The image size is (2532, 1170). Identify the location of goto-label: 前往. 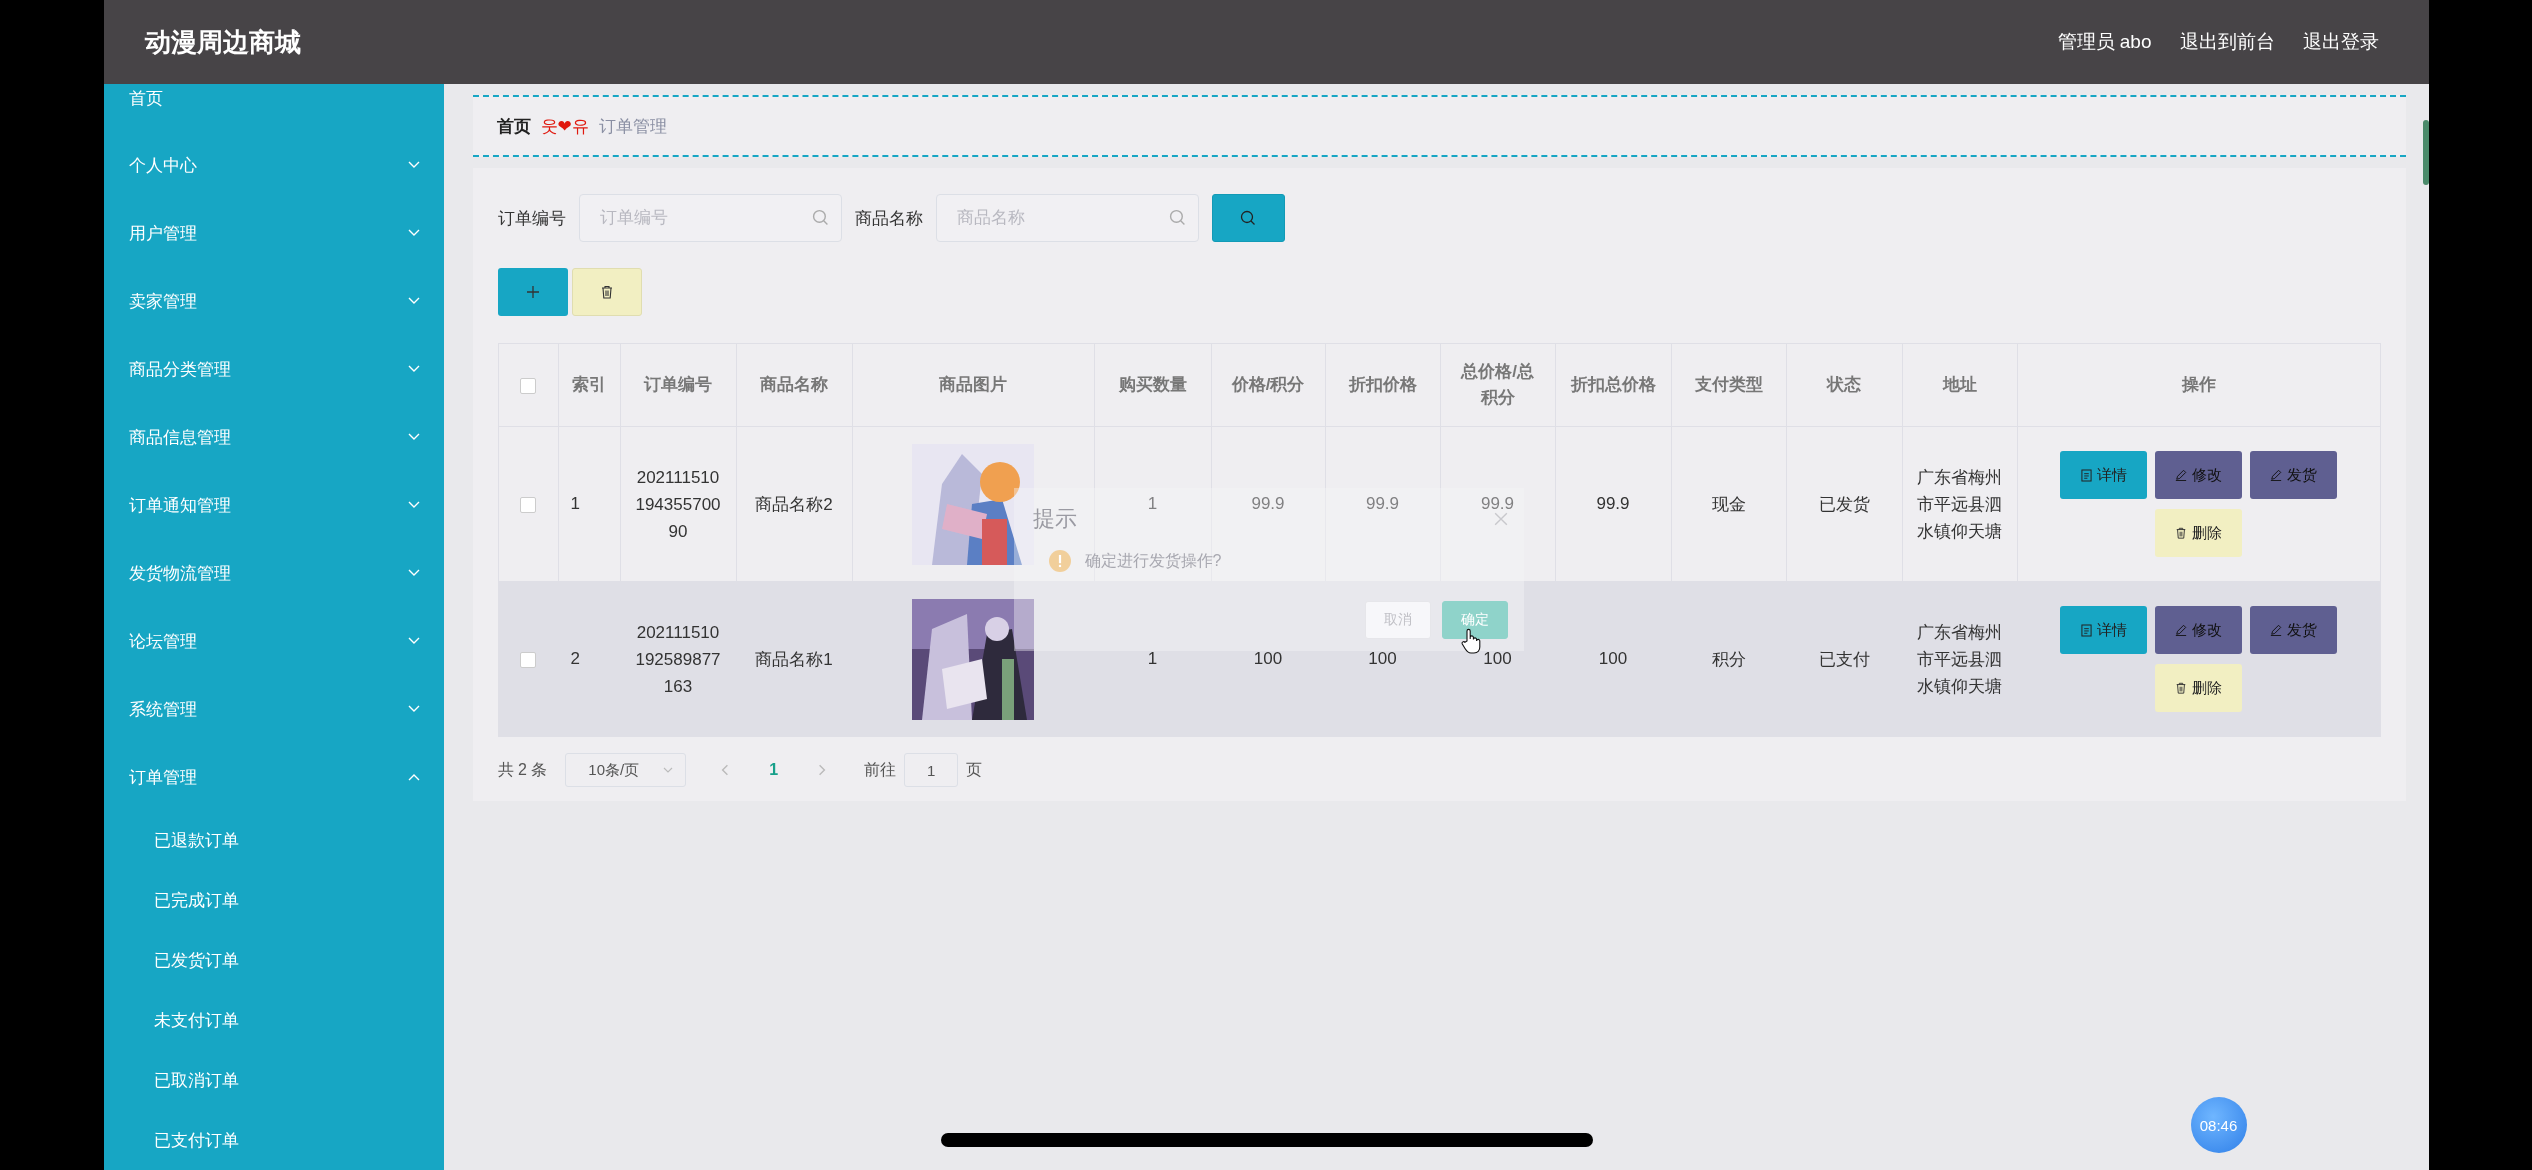
(880, 769).